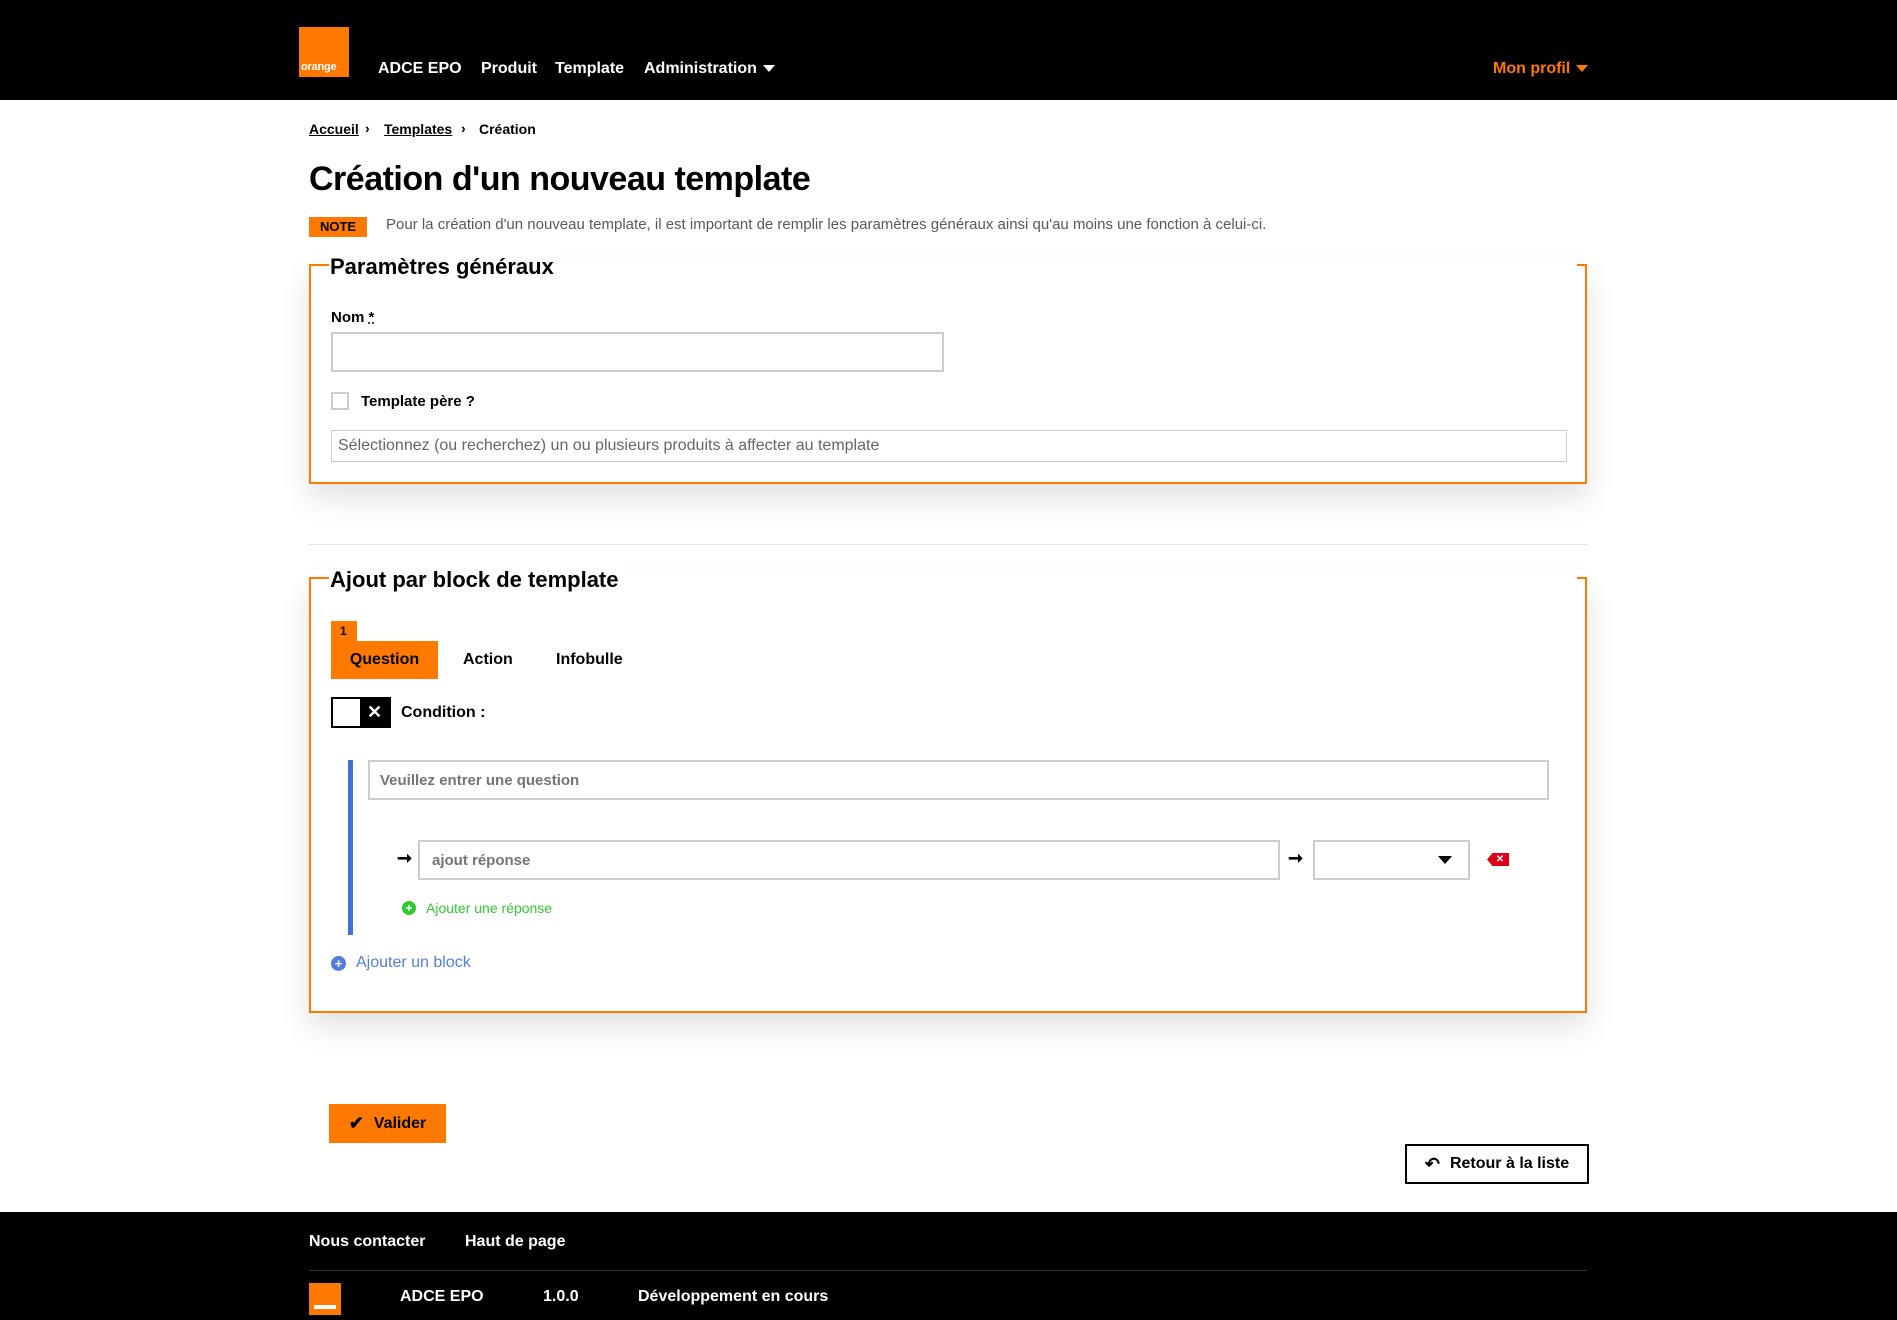 The image size is (1897, 1320). I want to click on answer-target-select, so click(1391, 860).